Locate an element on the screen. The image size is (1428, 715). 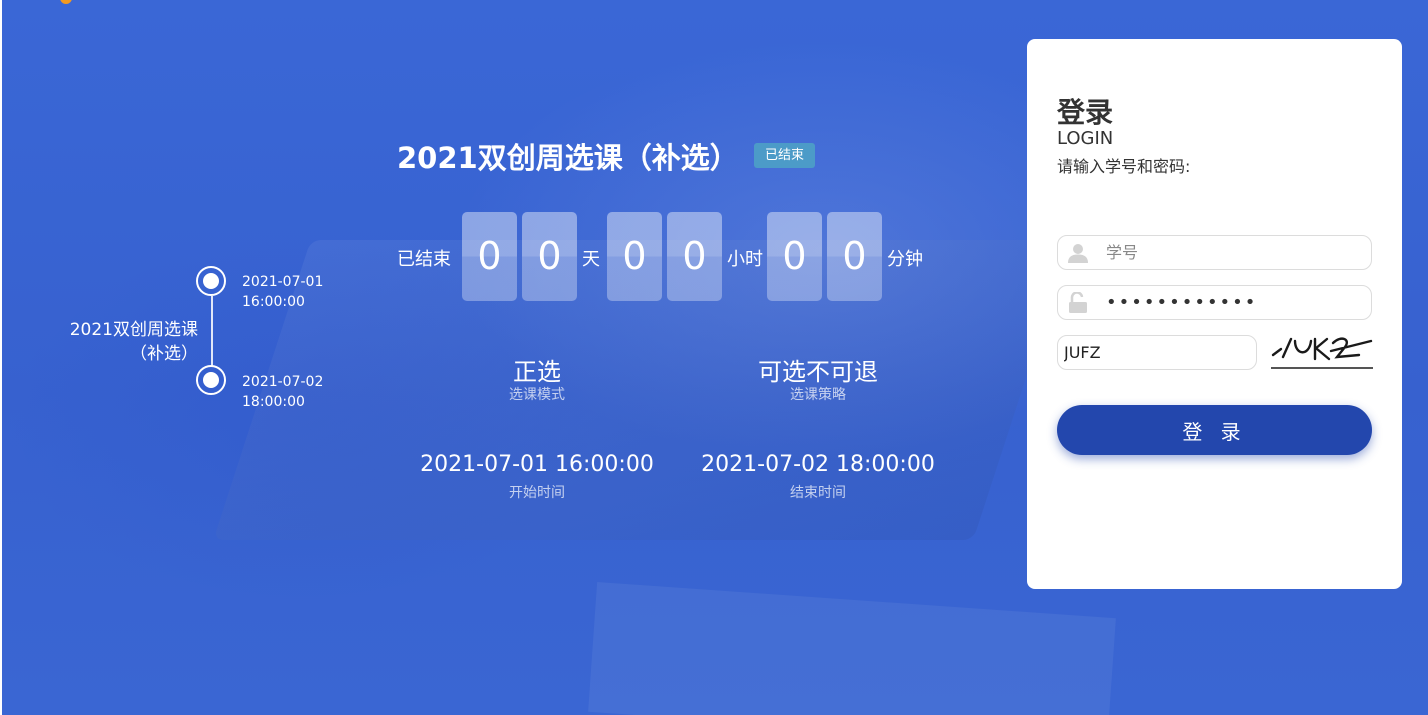
password-field is located at coordinates (1214, 302).